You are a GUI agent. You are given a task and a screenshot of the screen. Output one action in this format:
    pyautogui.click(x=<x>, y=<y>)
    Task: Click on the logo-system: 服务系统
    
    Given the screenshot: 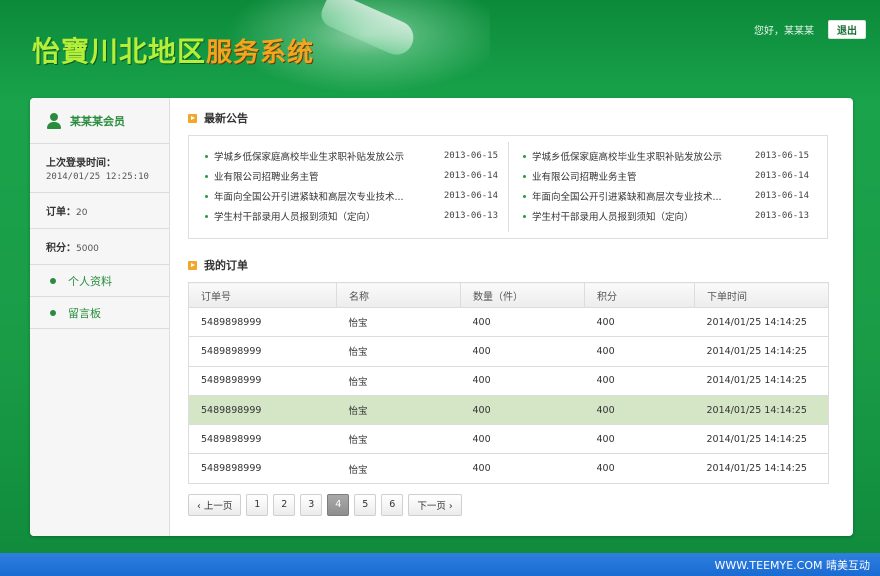 What is the action you would take?
    pyautogui.click(x=260, y=53)
    